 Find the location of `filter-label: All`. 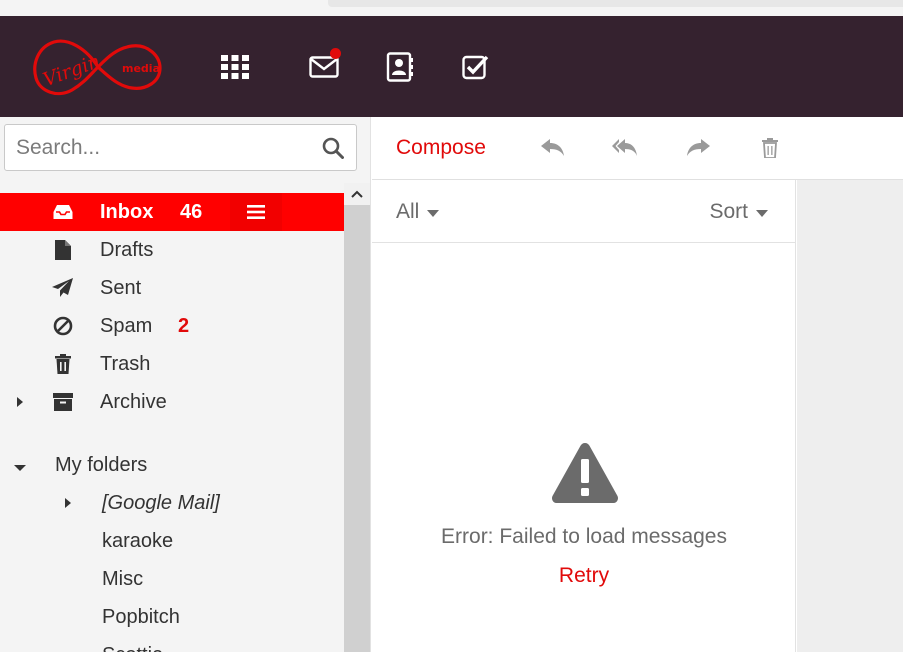

filter-label: All is located at coordinates (408, 211).